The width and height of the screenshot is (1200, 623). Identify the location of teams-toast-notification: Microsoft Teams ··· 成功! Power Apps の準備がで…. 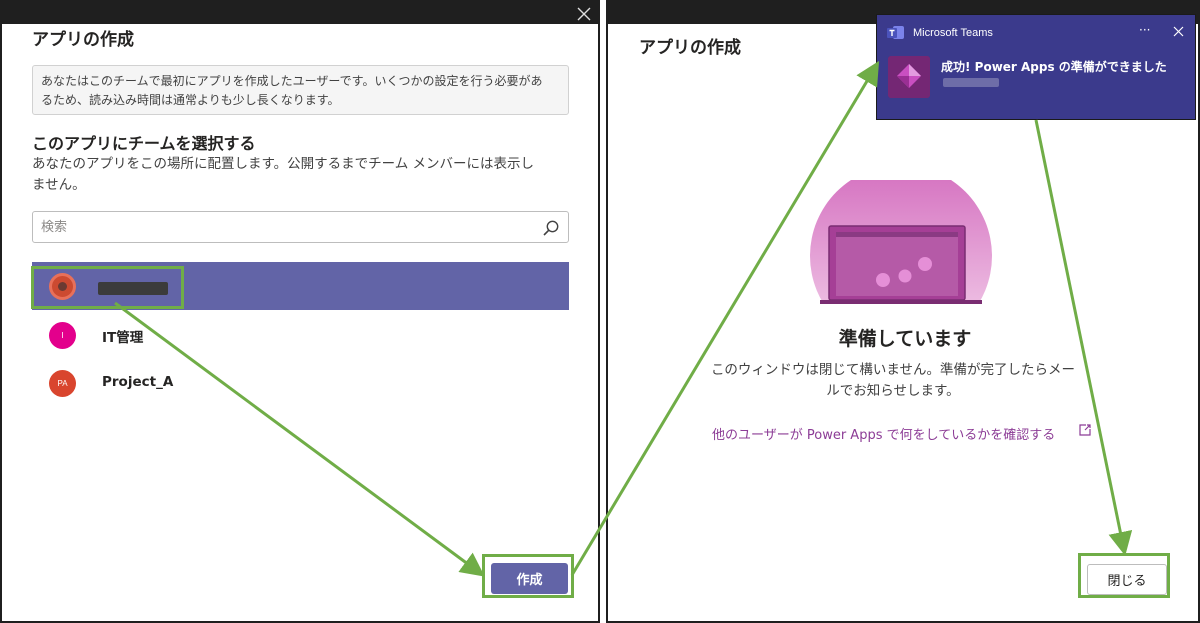
(1036, 67).